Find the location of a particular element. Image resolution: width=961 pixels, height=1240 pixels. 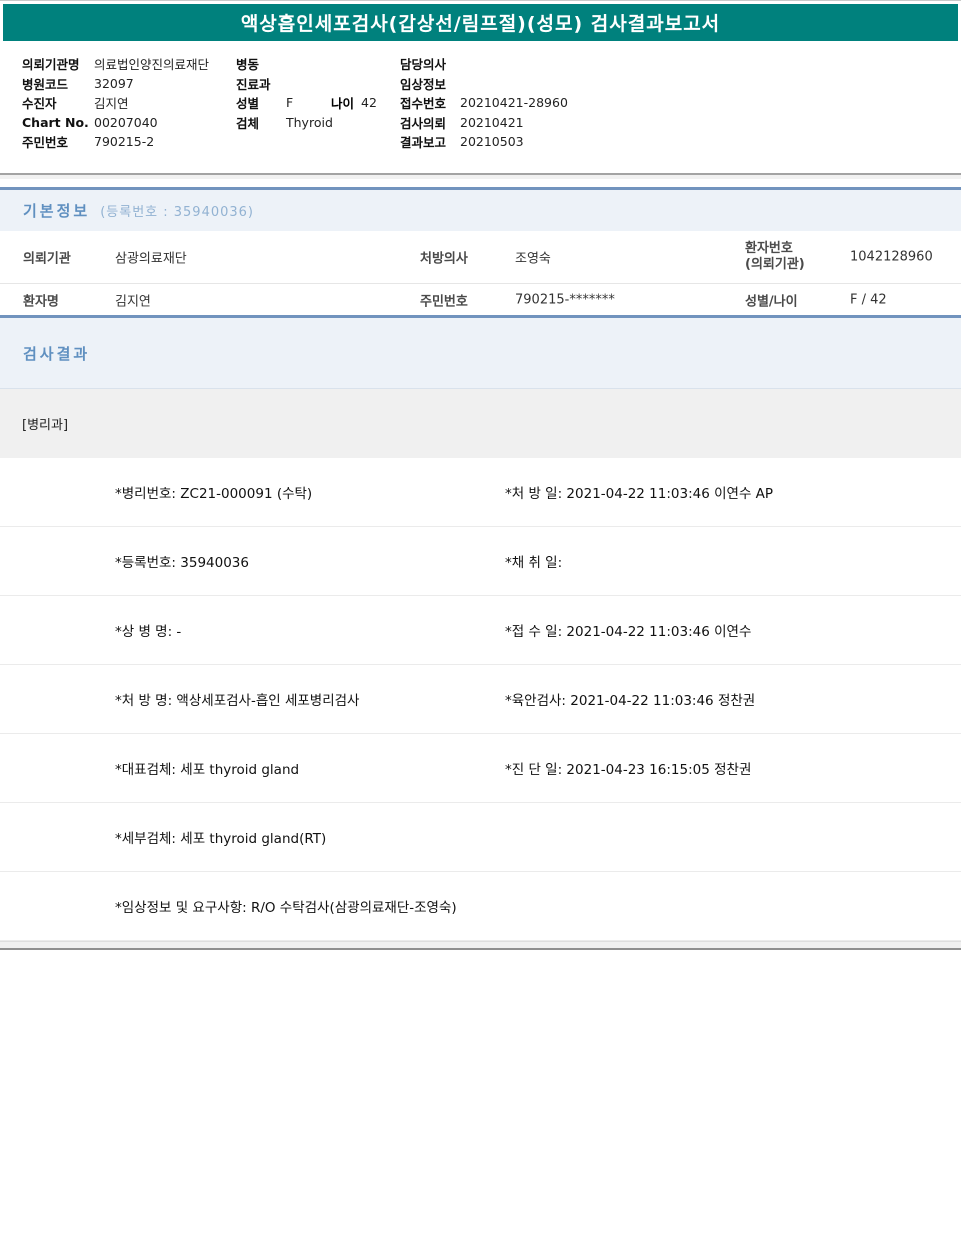

header-row-clinical-info: 임상정보 is located at coordinates (484, 84).